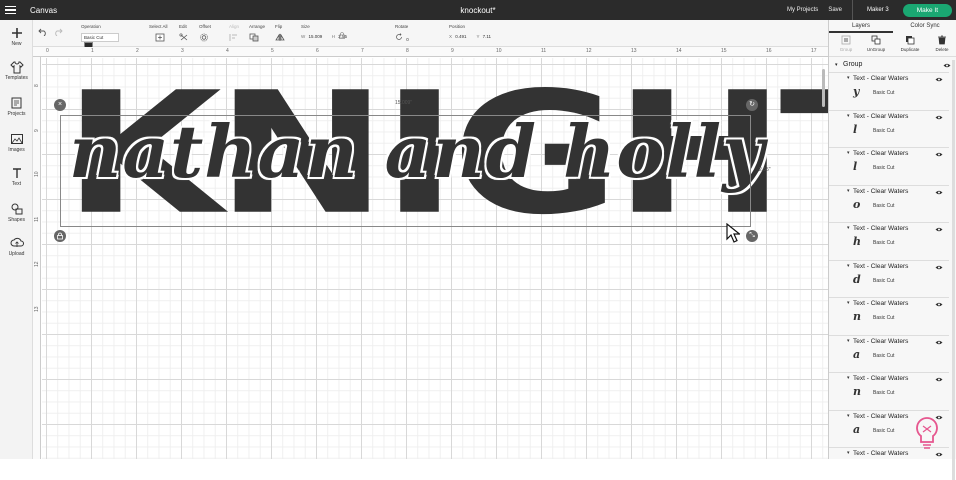 This screenshot has height=480, width=956. What do you see at coordinates (411, 40) in the screenshot?
I see `rotate-input: 0` at bounding box center [411, 40].